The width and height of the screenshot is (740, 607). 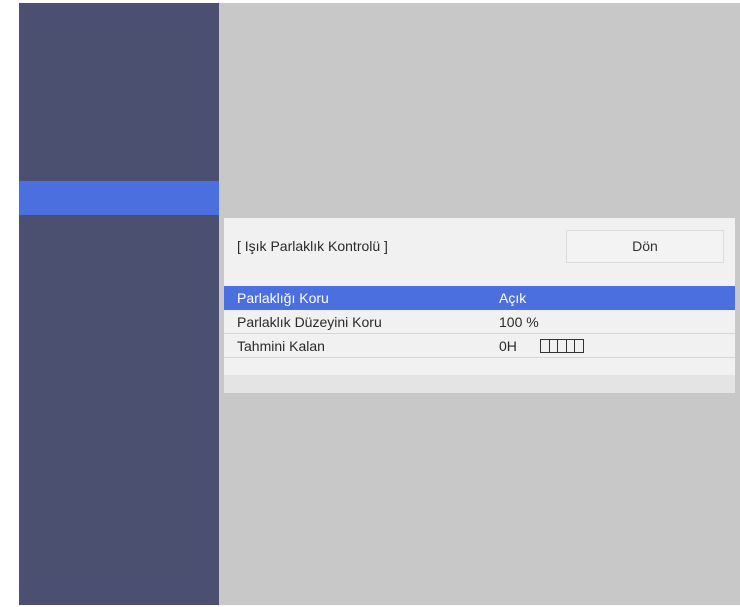 What do you see at coordinates (519, 322) in the screenshot?
I see `row-value: 100 %` at bounding box center [519, 322].